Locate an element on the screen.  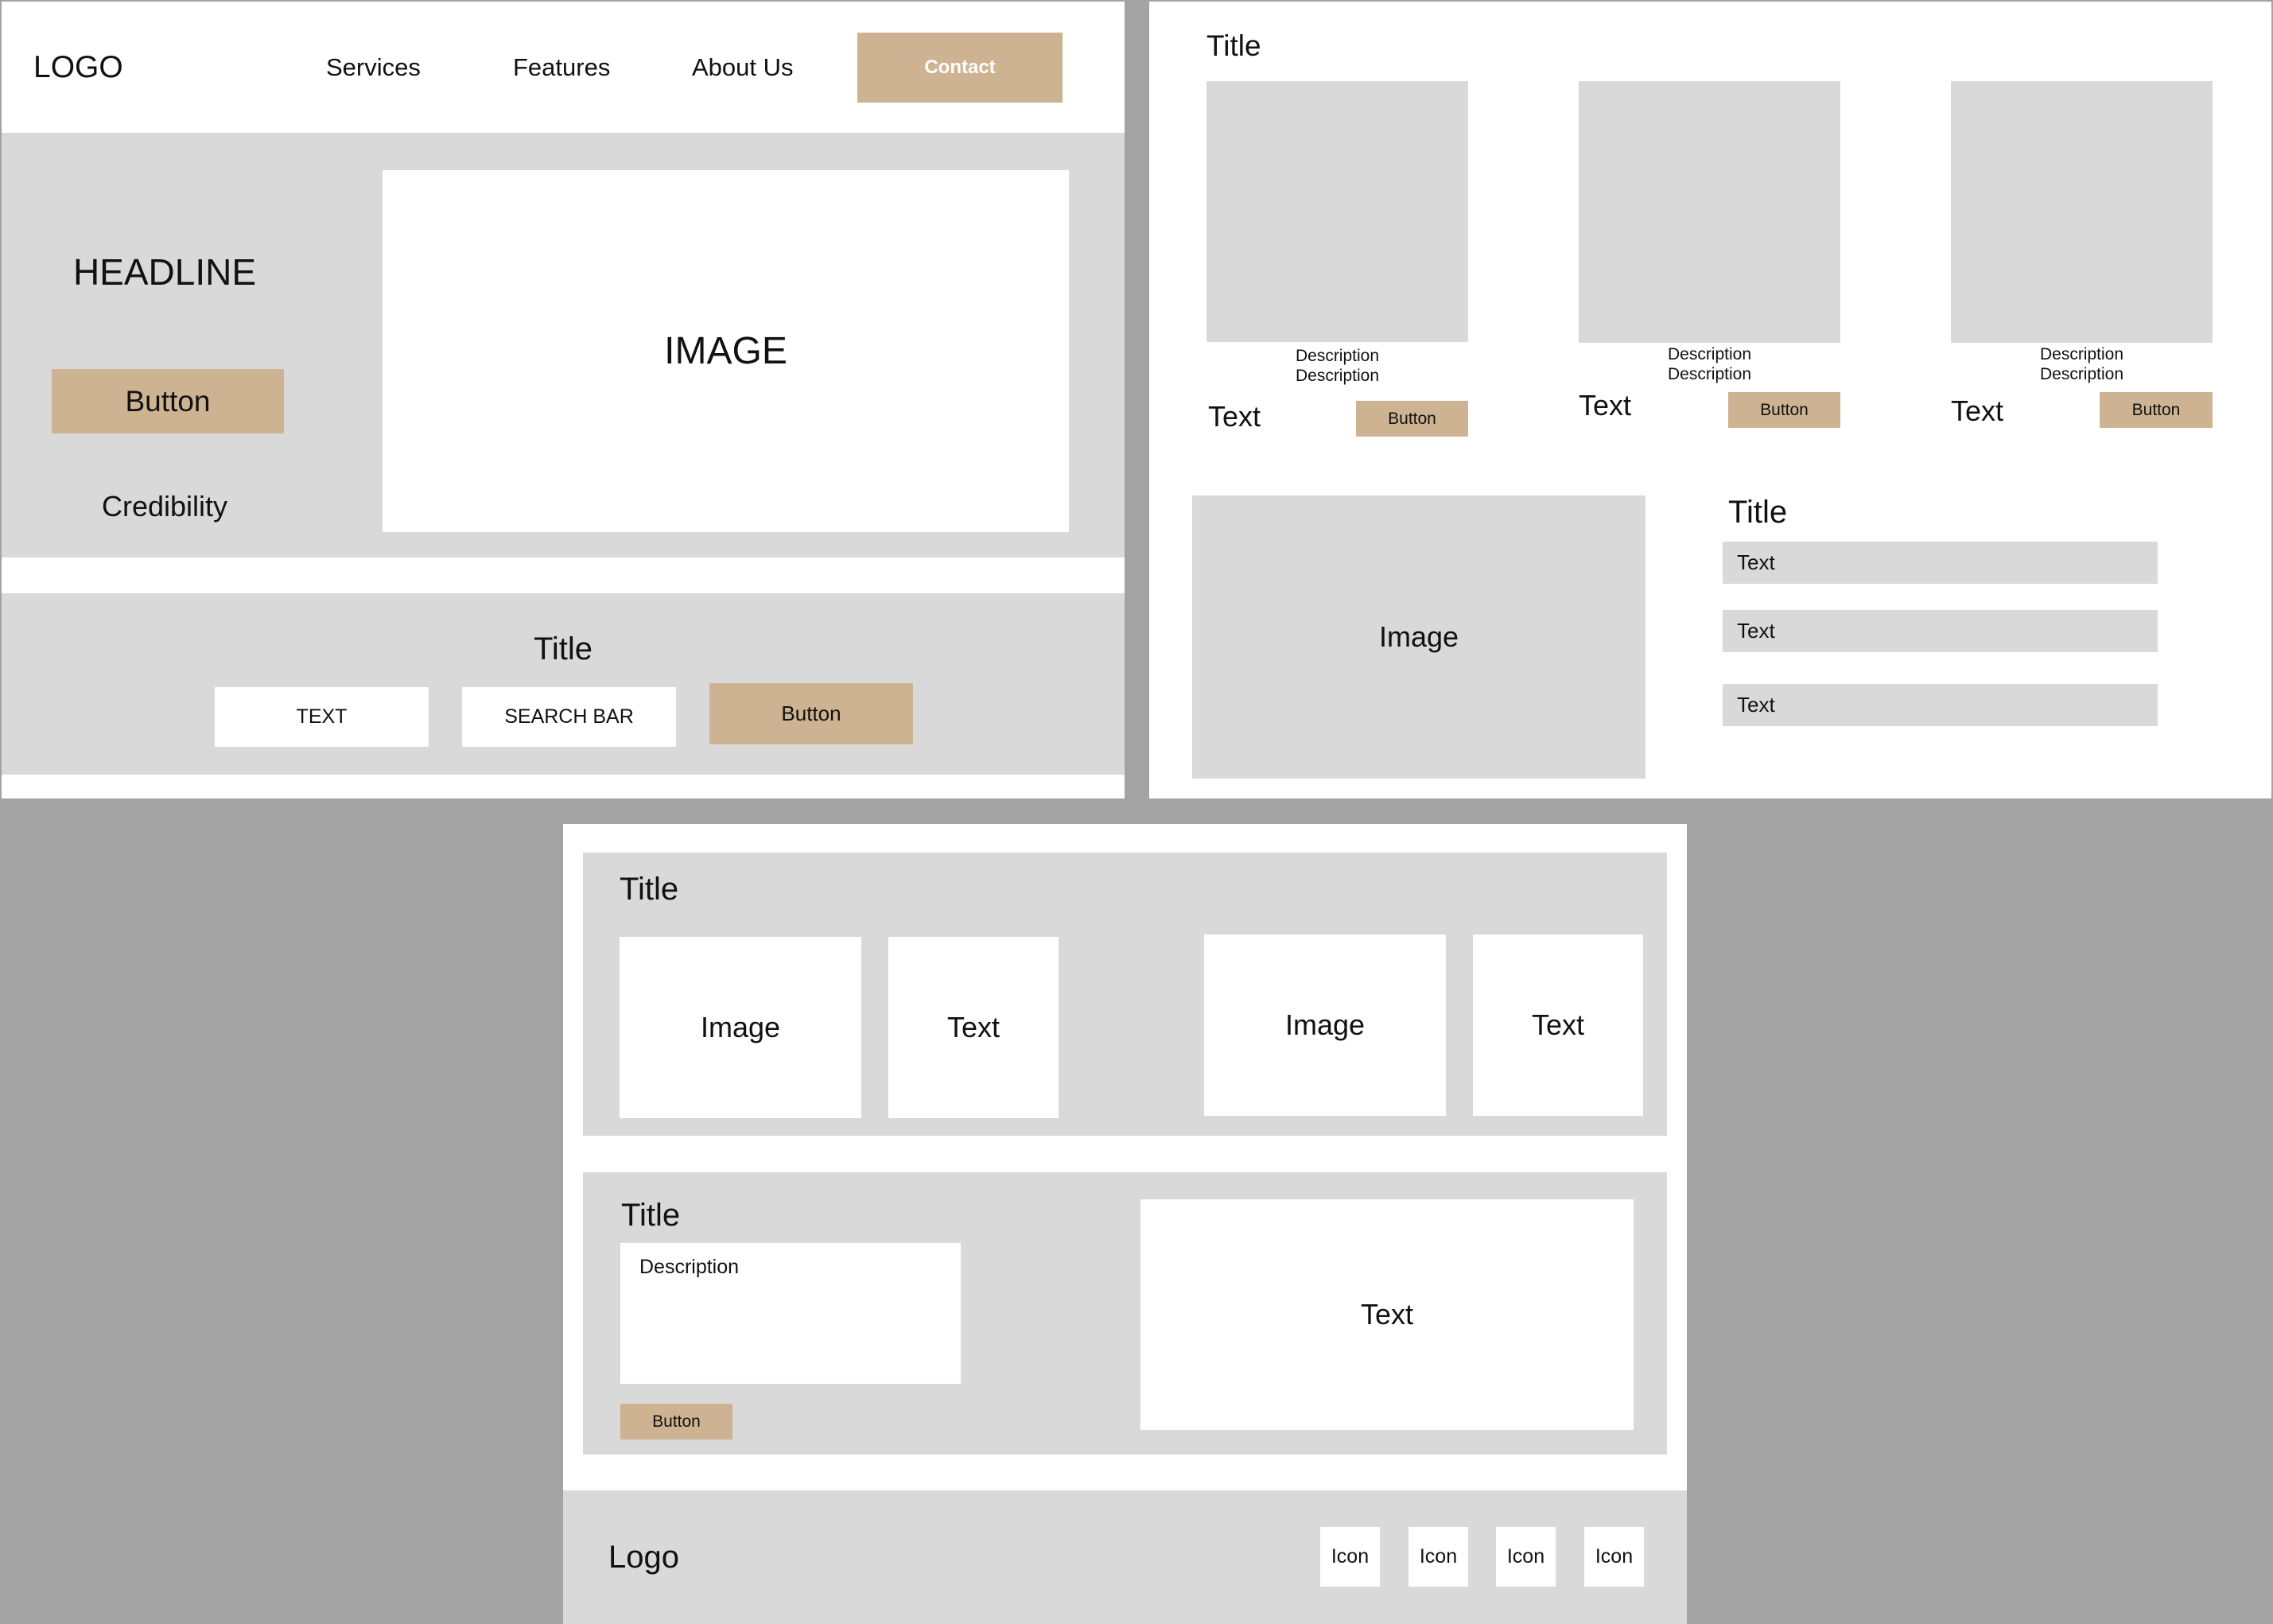
credibility-text: Credibility is located at coordinates (164, 506).